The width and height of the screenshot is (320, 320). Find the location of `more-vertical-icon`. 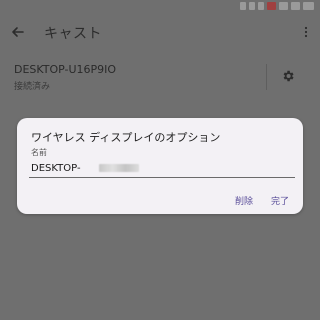

more-vertical-icon is located at coordinates (306, 32).